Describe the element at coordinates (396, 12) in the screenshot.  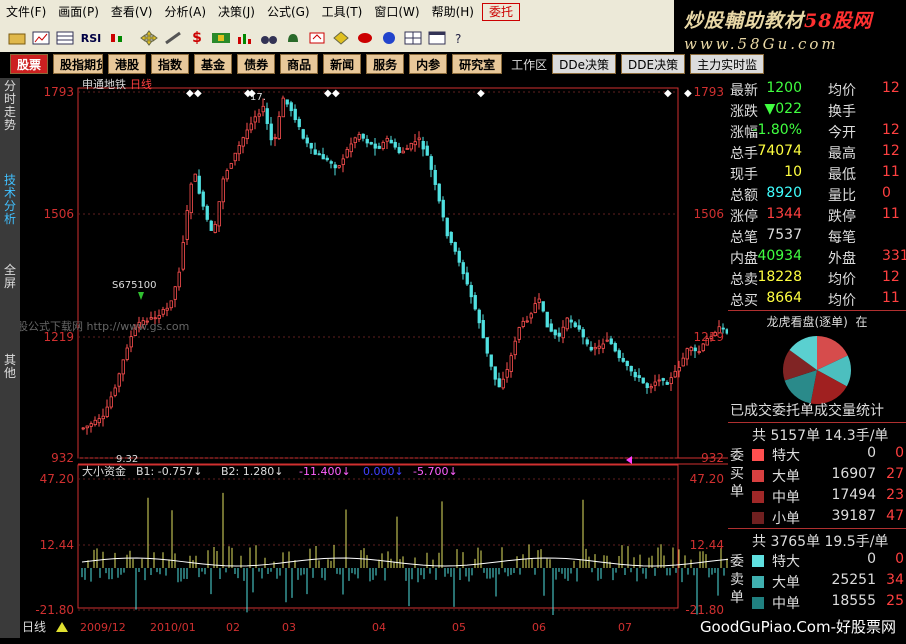
I see `menu-window: 窗口(W)` at that location.